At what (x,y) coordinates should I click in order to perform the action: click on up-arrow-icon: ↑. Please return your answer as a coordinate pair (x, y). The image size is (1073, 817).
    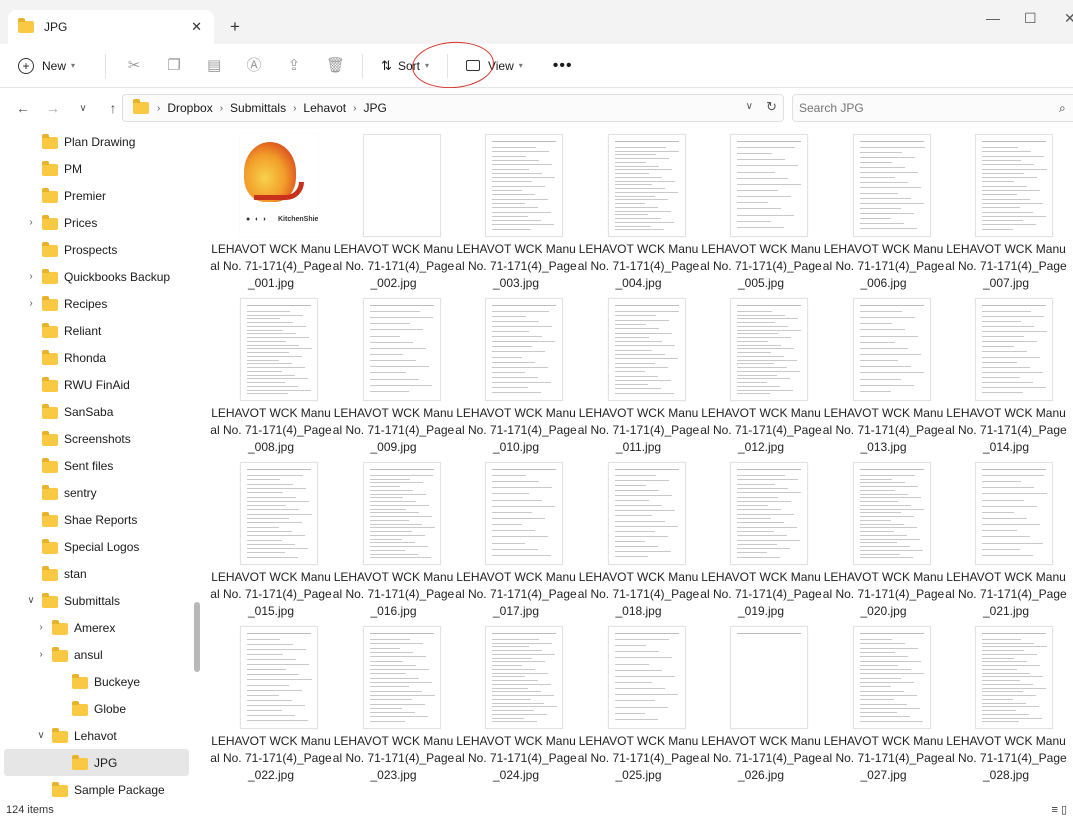
    Looking at the image, I should click on (113, 108).